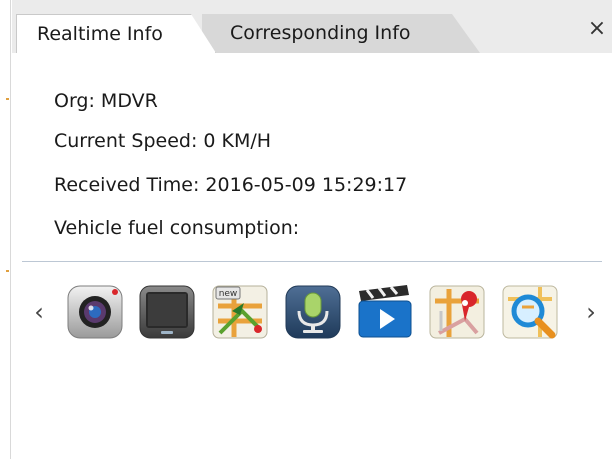 This screenshot has height=459, width=612. What do you see at coordinates (240, 311) in the screenshot?
I see `new-route-map-icon: new` at bounding box center [240, 311].